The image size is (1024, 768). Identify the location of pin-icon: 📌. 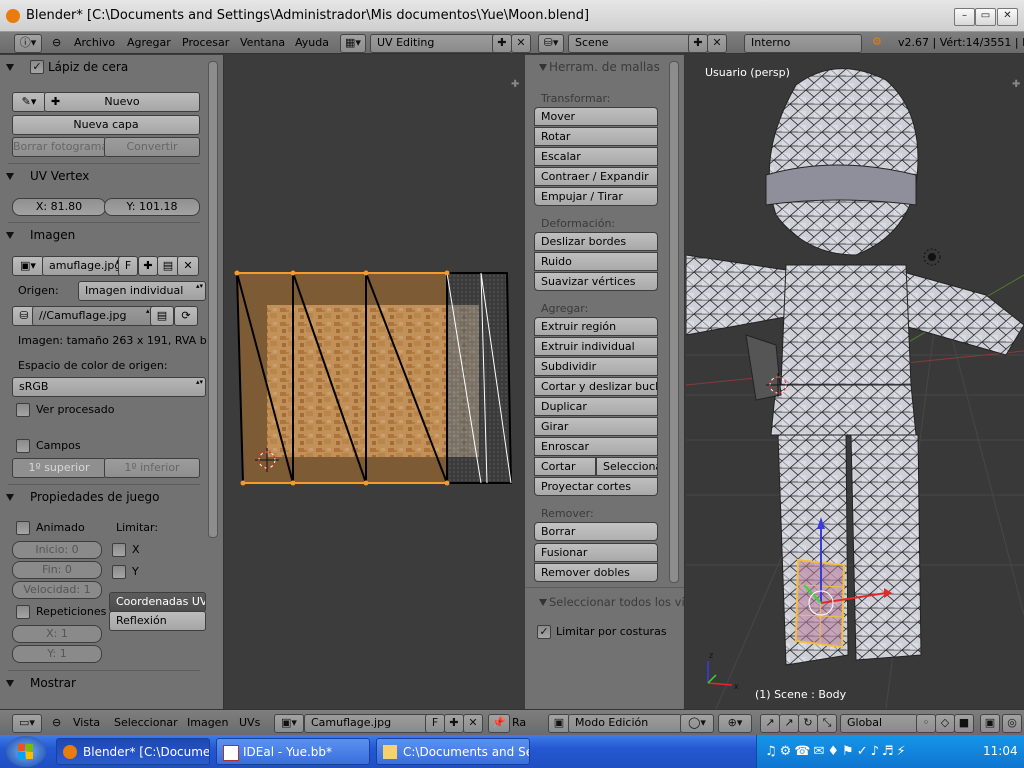
(499, 723).